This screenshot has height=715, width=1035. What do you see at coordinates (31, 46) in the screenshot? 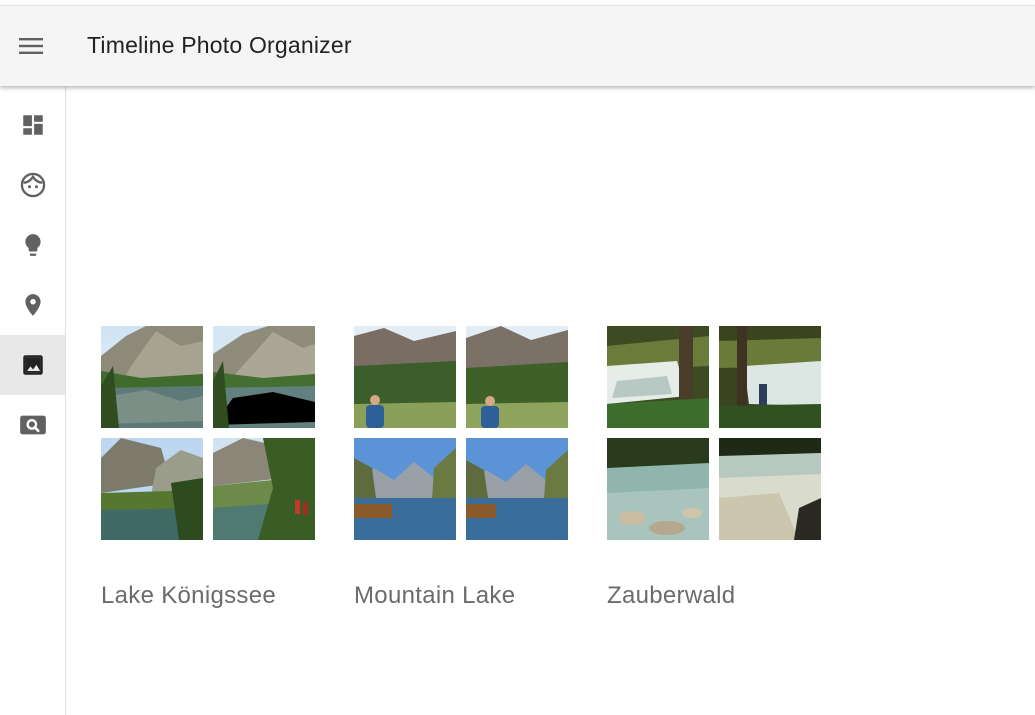
I see `menu-icon` at bounding box center [31, 46].